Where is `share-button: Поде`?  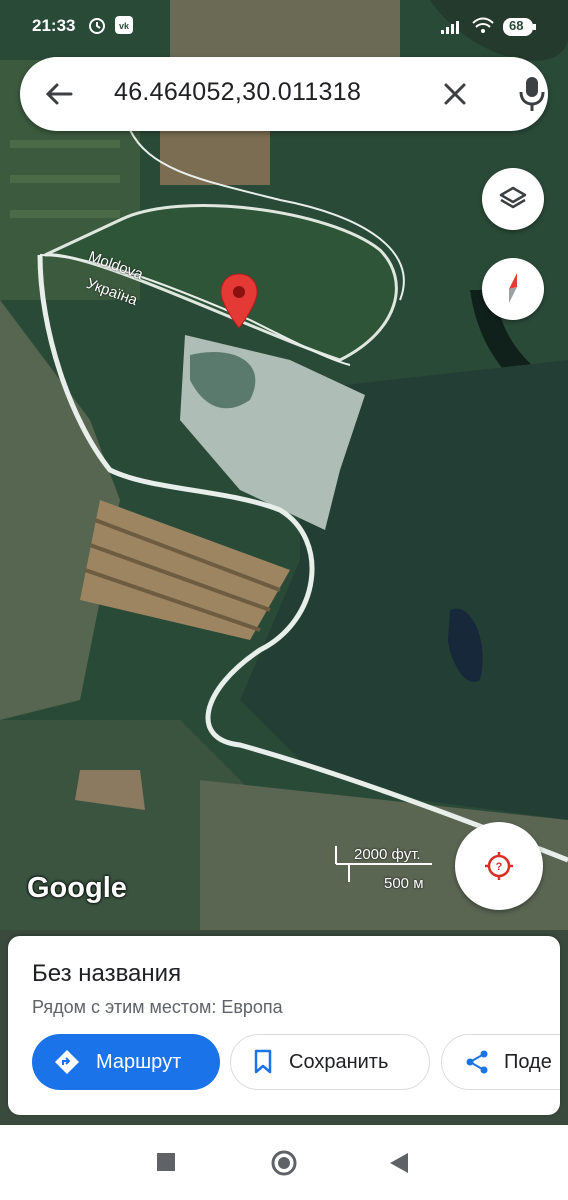
share-button: Поде is located at coordinates (500, 1062).